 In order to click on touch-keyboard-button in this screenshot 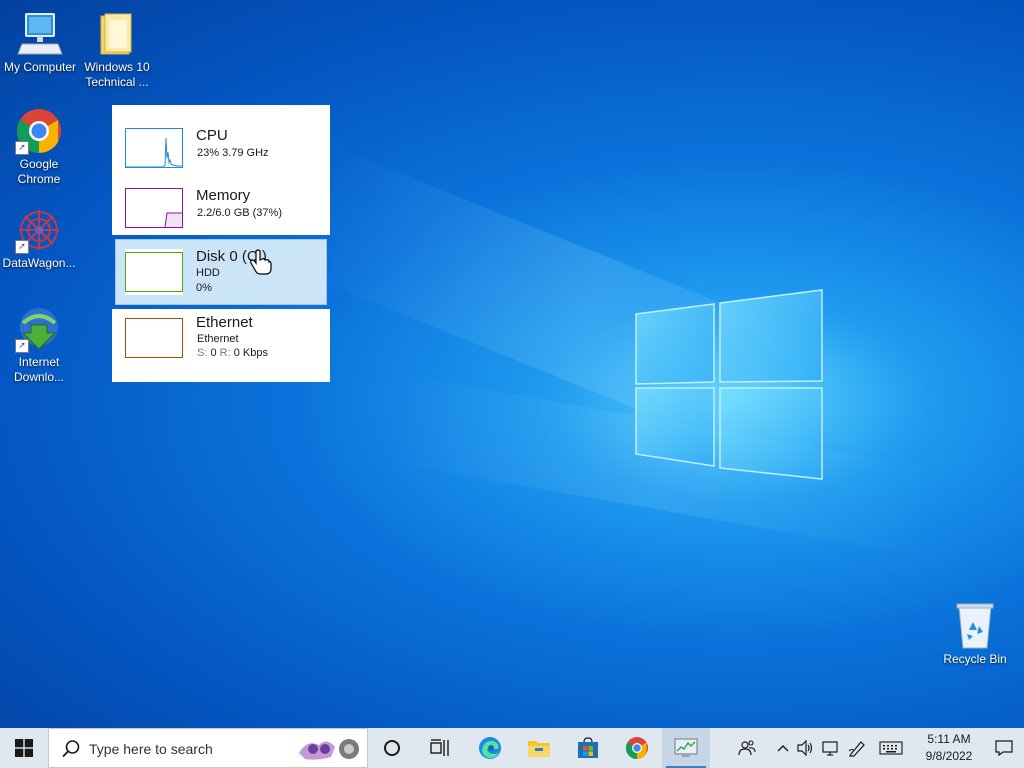, I will do `click(891, 748)`.